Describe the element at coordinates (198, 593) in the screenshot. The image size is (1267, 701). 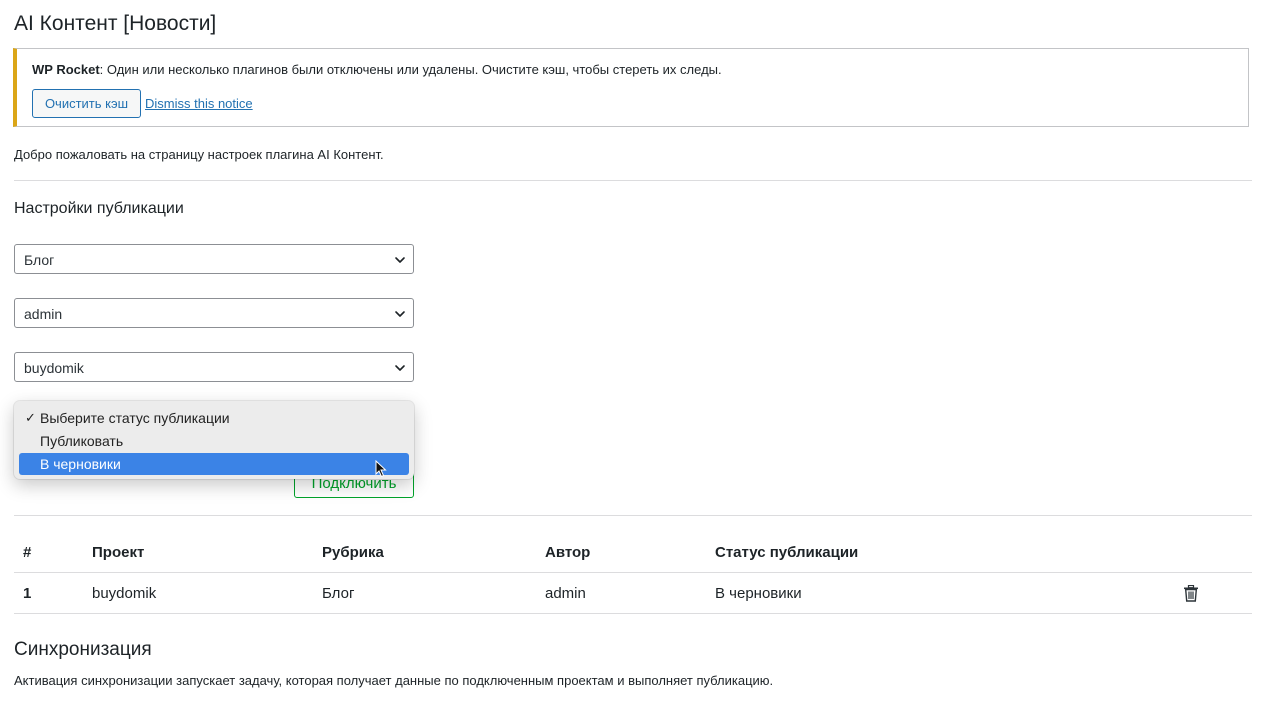
I see `cell-project: buydomik` at that location.